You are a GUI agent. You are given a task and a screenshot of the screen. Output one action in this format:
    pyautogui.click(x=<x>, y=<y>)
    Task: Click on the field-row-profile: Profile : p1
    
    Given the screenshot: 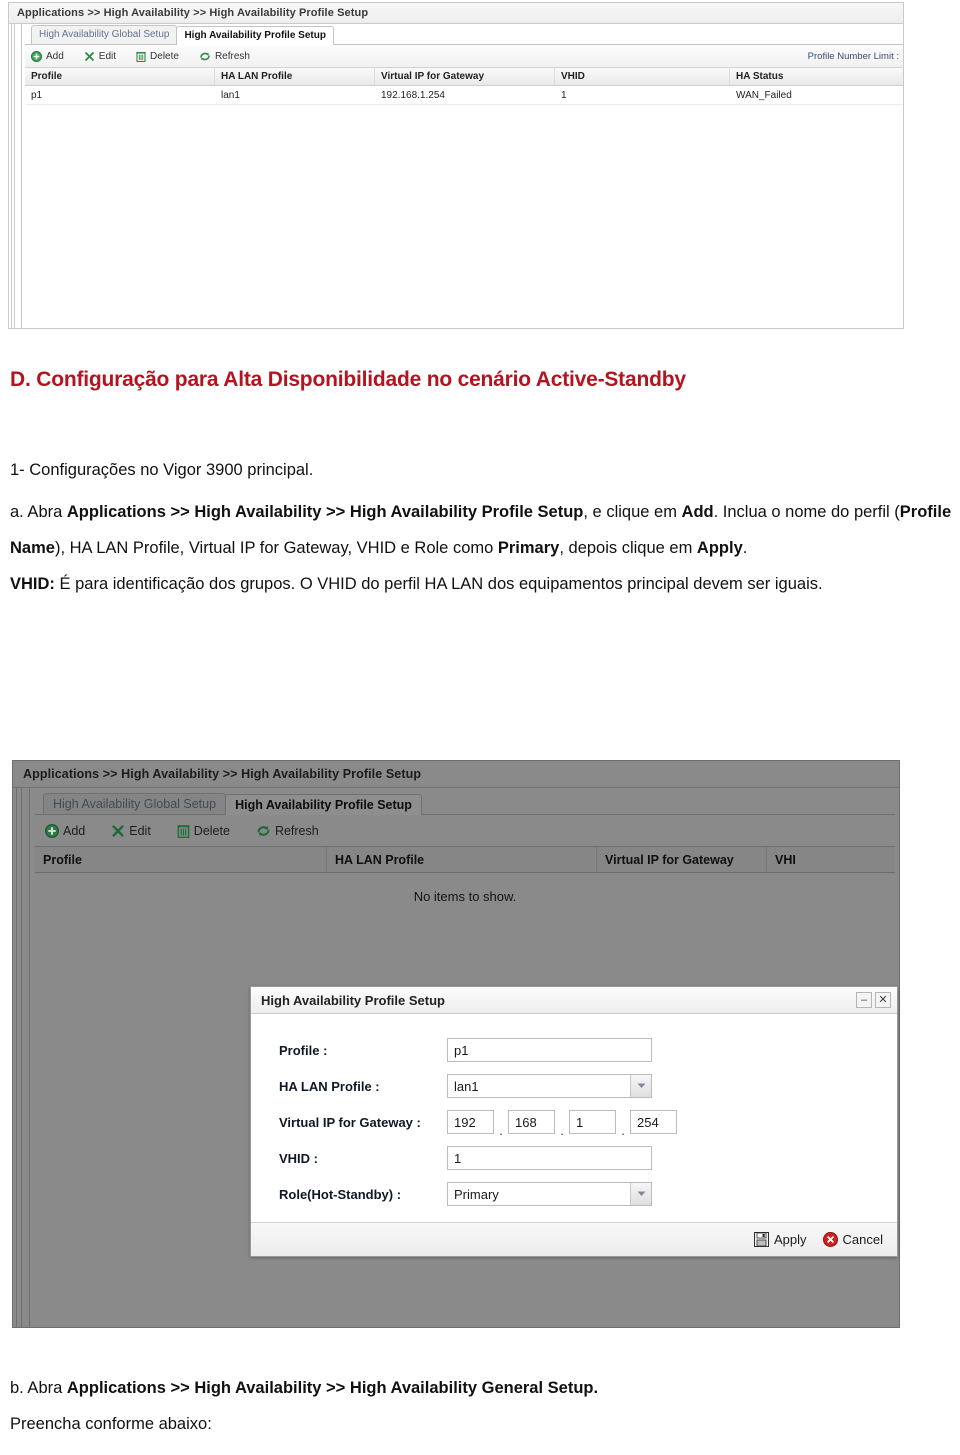 What is the action you would take?
    pyautogui.click(x=574, y=1050)
    